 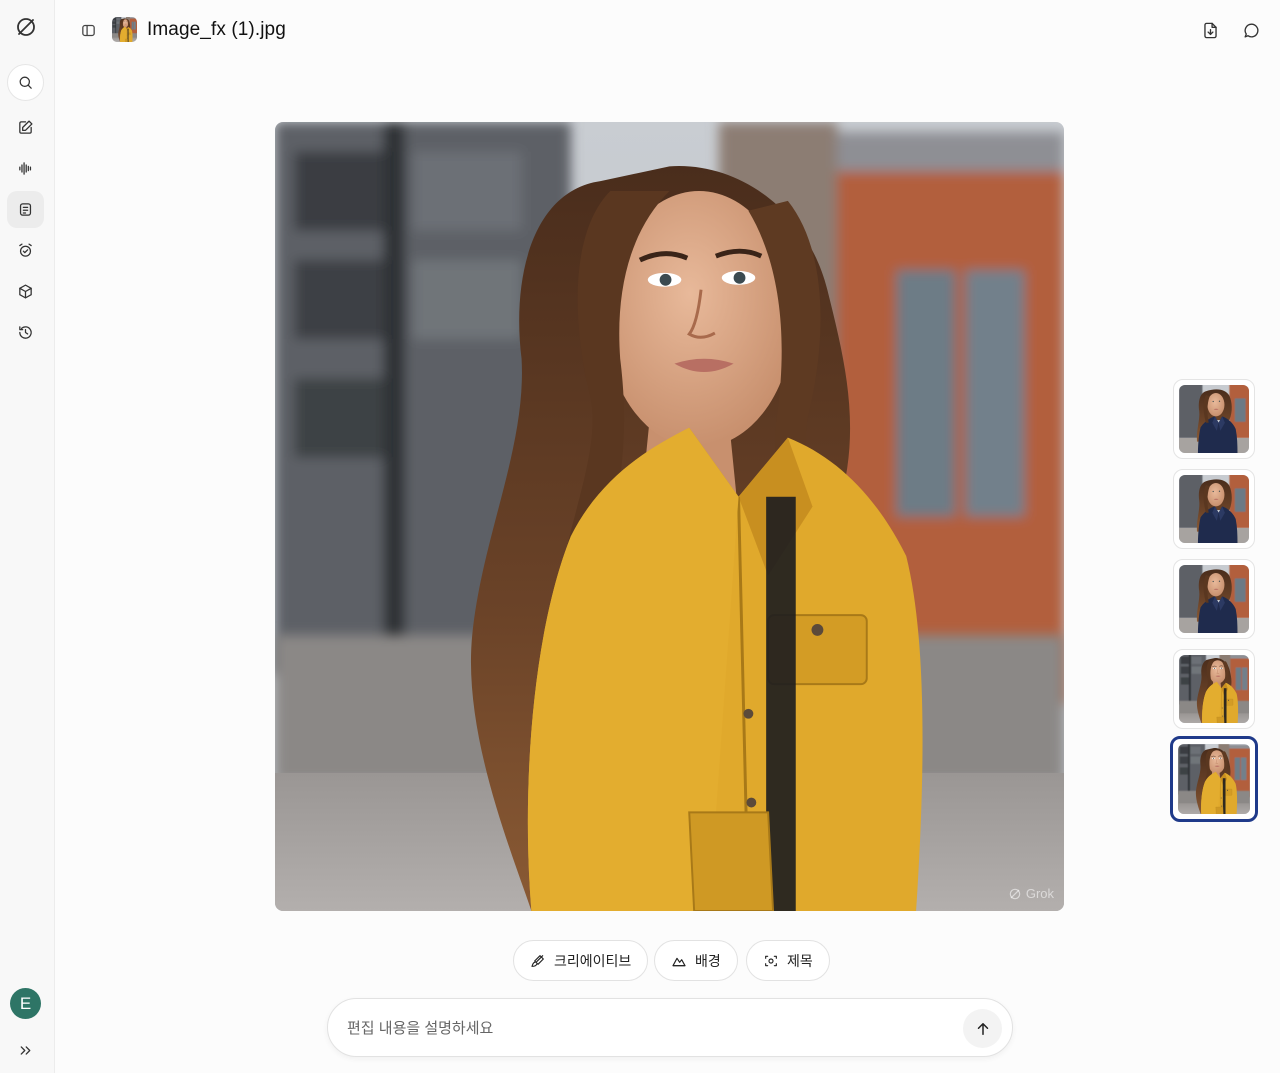 I want to click on new-chat-button, so click(x=25, y=127).